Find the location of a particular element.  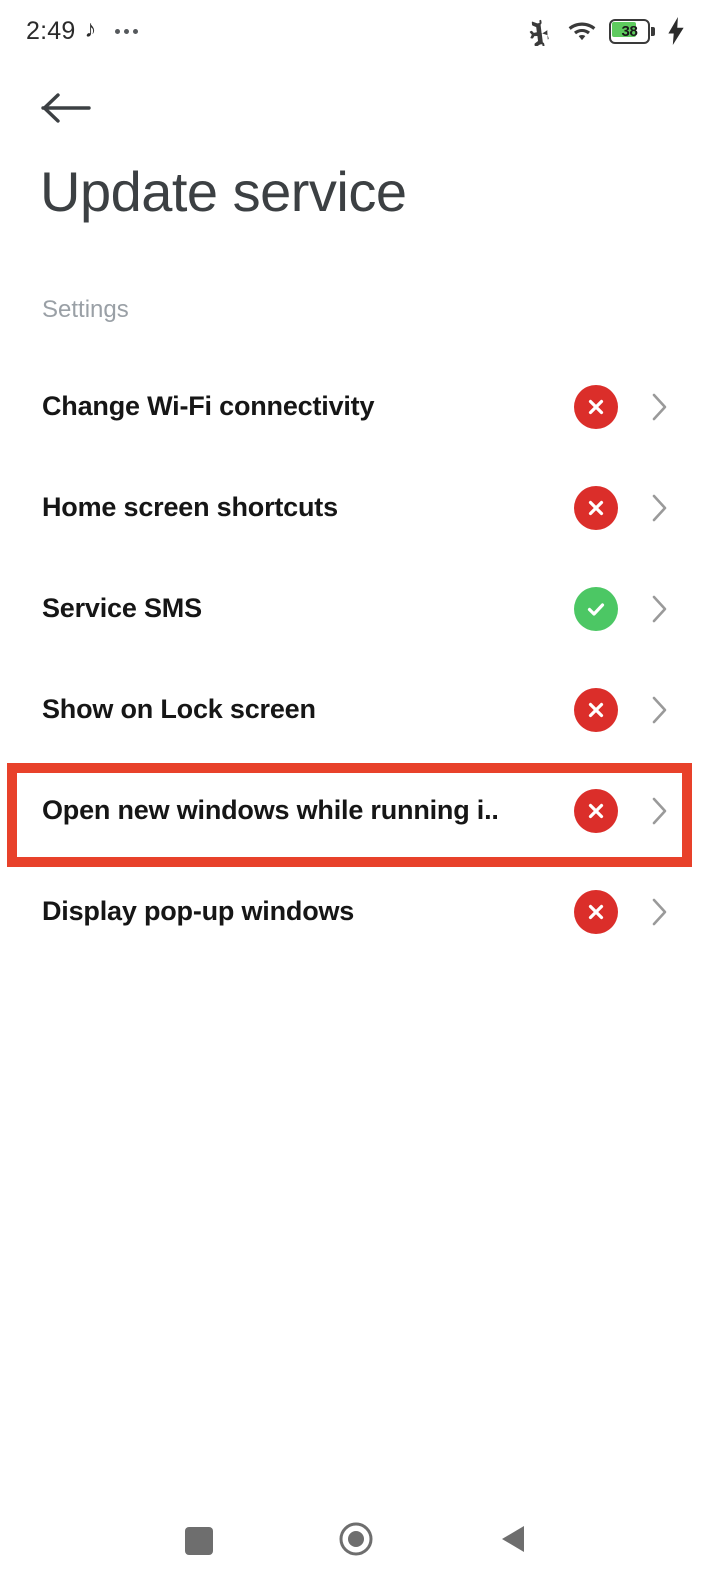

square-icon is located at coordinates (198, 1541).